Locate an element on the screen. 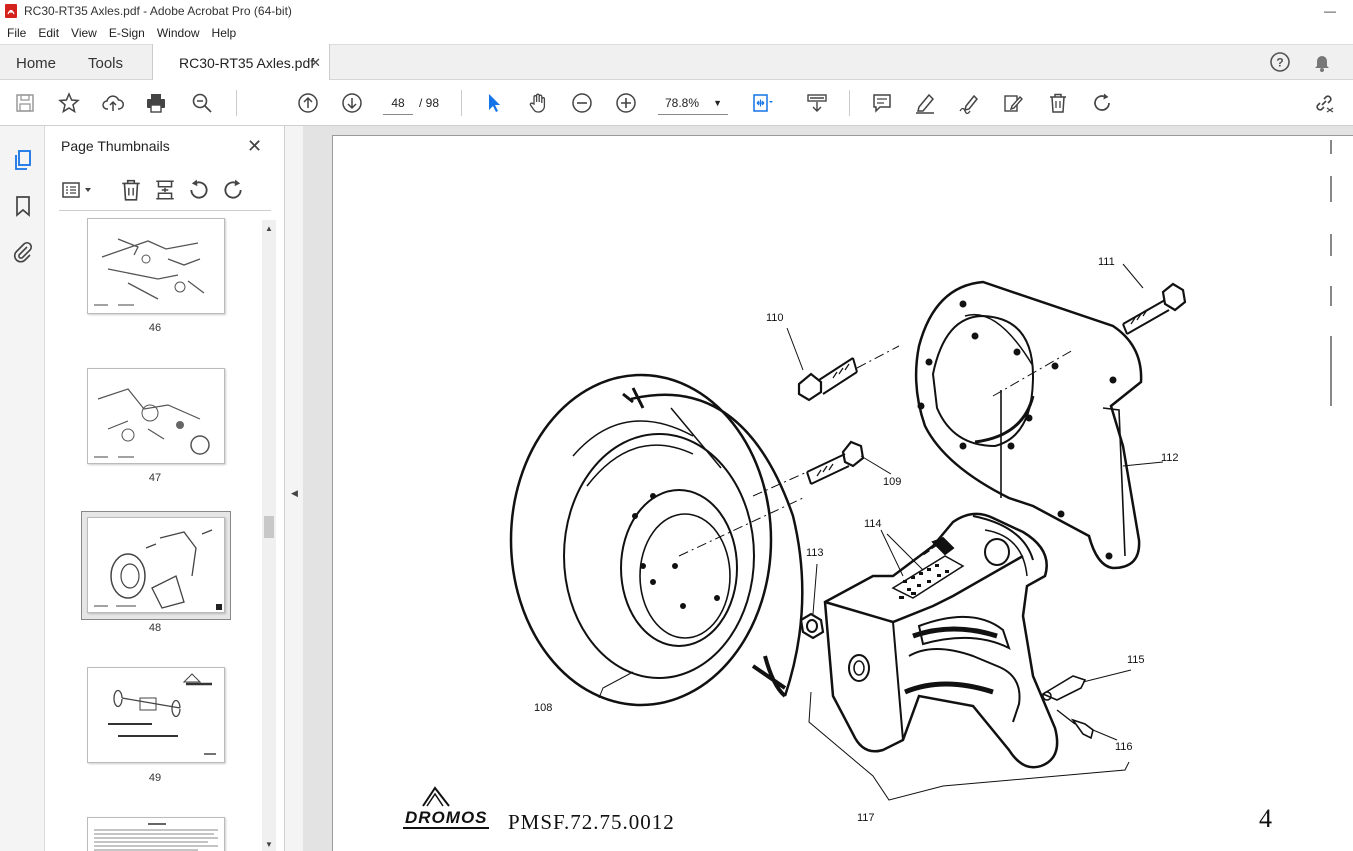 This screenshot has width=1353, height=851. chevron-down-icon: ▼ is located at coordinates (717, 103).